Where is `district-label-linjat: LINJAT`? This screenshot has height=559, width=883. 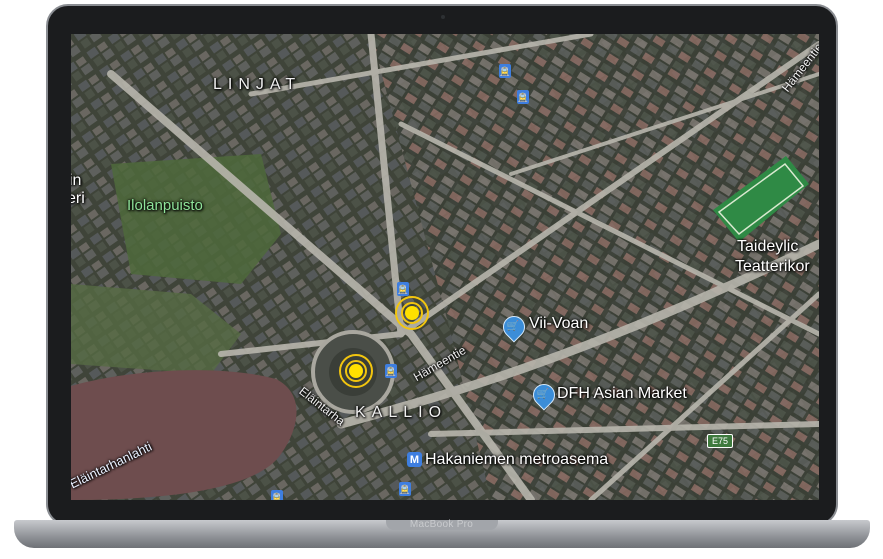 district-label-linjat: LINJAT is located at coordinates (257, 84).